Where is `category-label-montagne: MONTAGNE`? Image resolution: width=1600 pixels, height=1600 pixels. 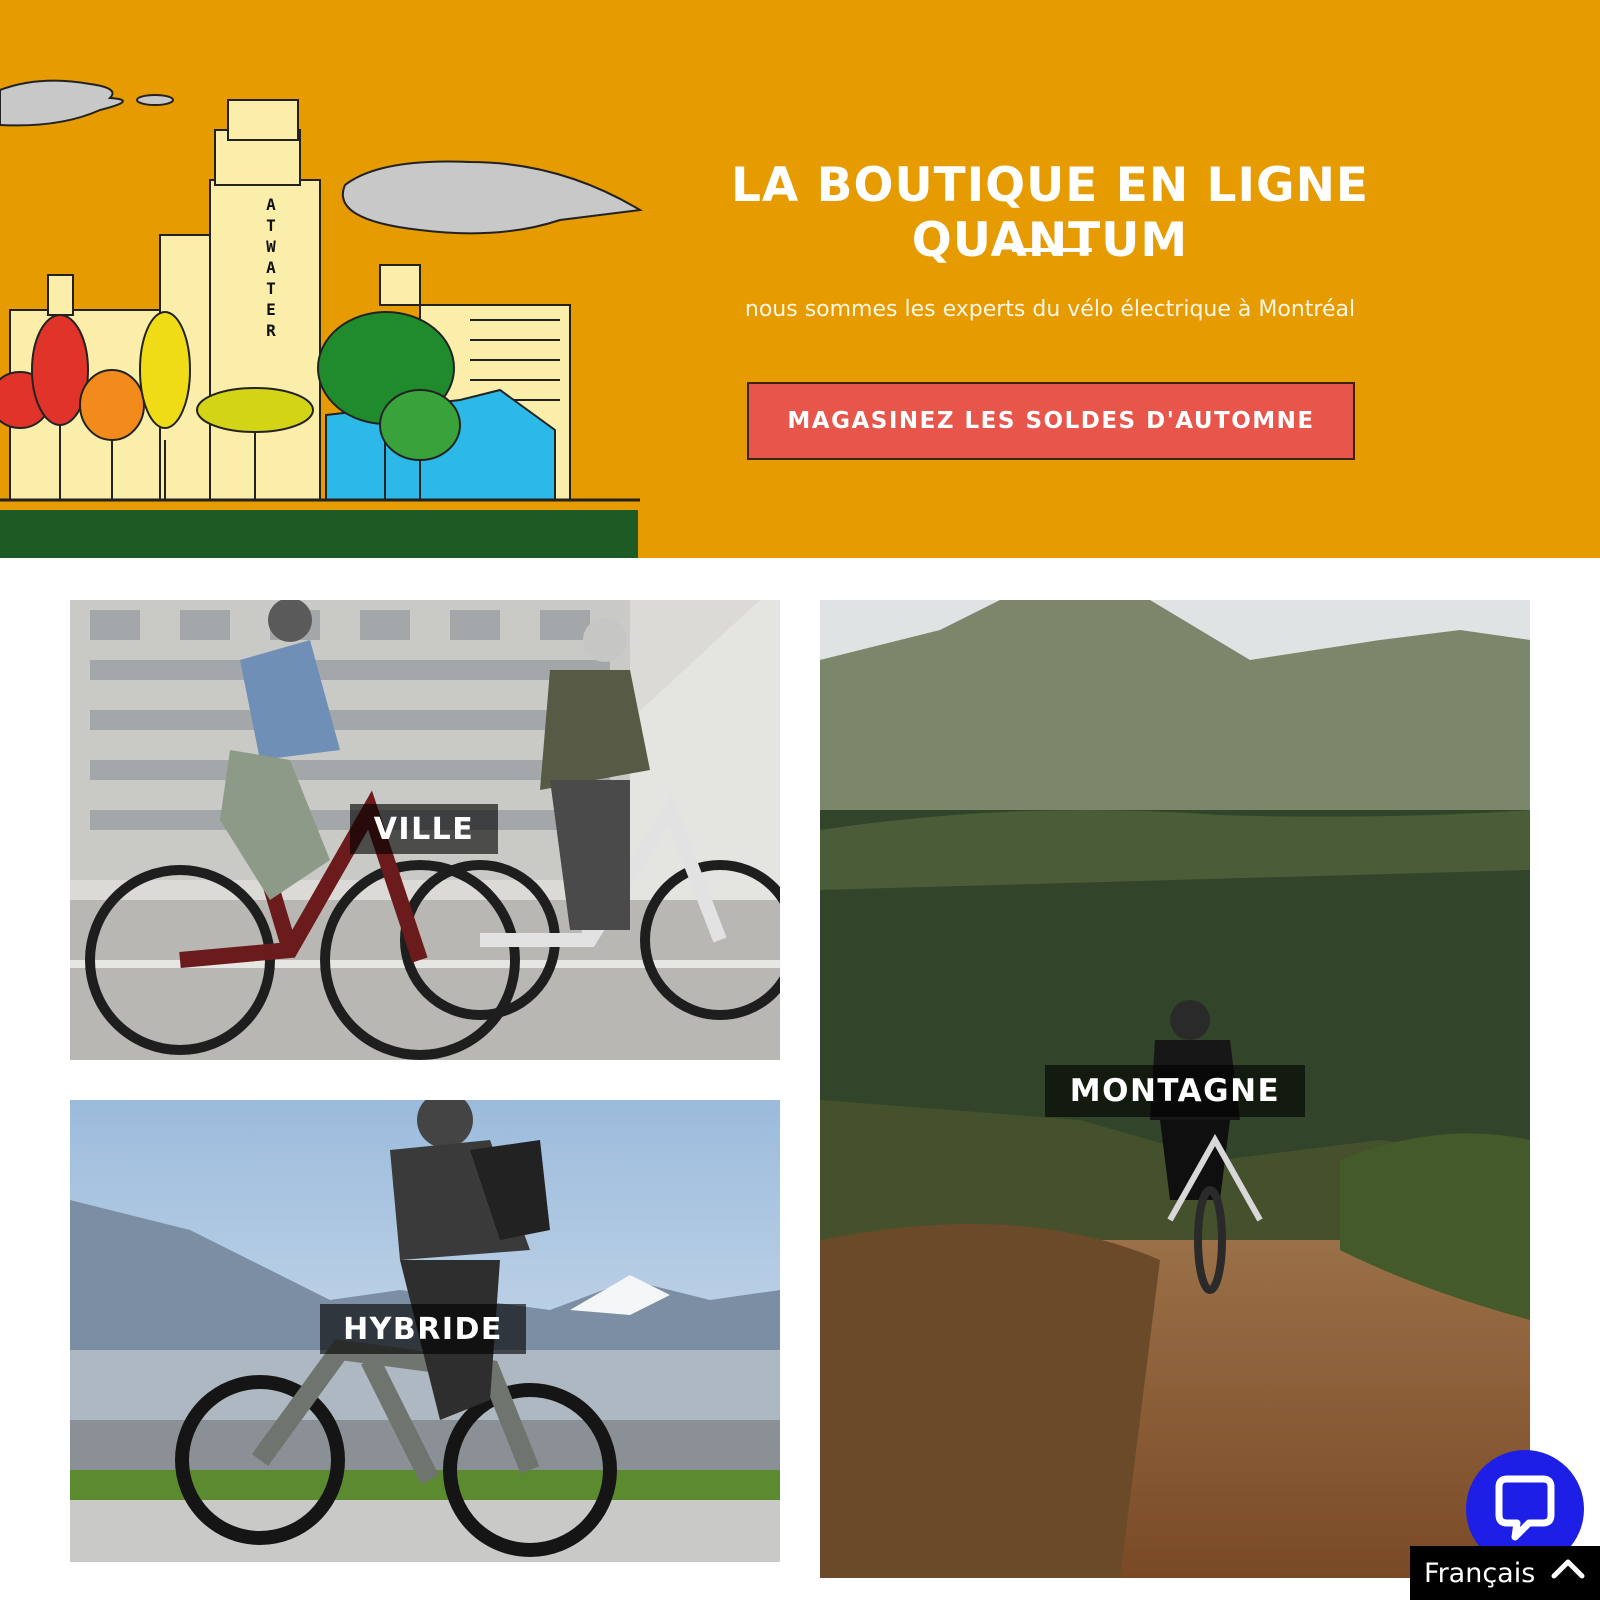 category-label-montagne: MONTAGNE is located at coordinates (1175, 1091).